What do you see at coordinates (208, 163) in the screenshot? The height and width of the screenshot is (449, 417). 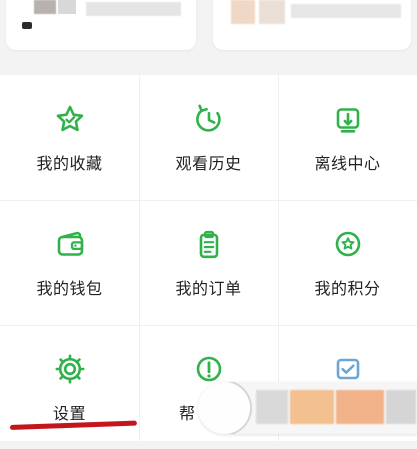 I see `menu-item-label: 观看历史` at bounding box center [208, 163].